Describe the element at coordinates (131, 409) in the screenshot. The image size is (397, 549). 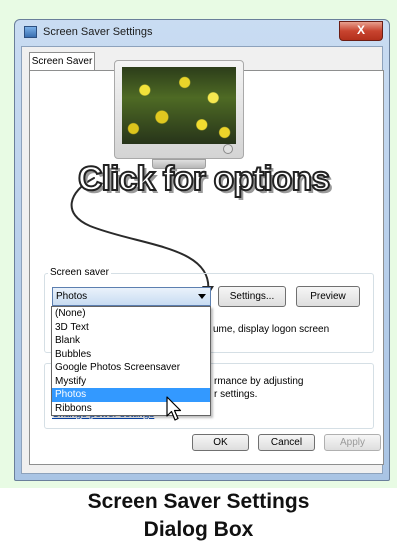
I see `dropdown-option: Ribbons` at that location.